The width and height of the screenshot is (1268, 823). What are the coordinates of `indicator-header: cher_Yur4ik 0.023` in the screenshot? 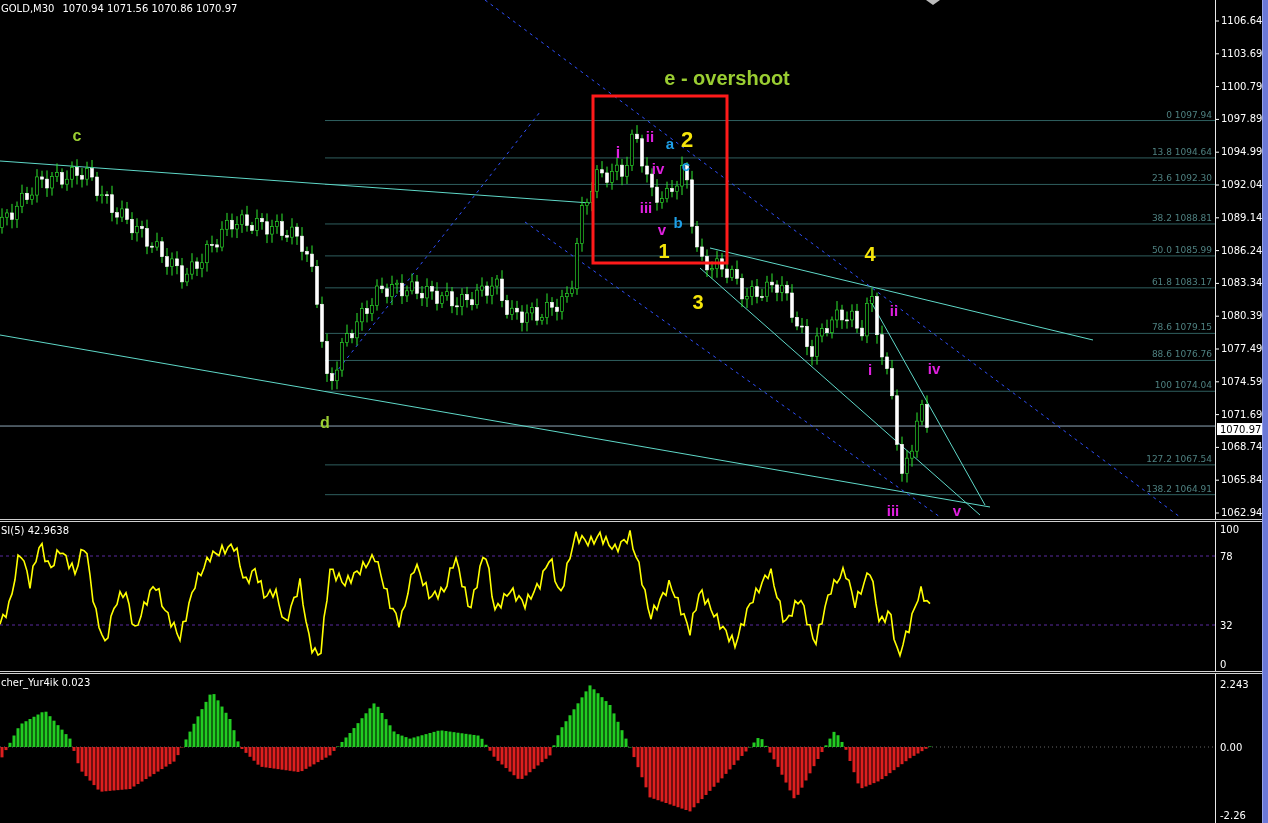 It's located at (46, 682).